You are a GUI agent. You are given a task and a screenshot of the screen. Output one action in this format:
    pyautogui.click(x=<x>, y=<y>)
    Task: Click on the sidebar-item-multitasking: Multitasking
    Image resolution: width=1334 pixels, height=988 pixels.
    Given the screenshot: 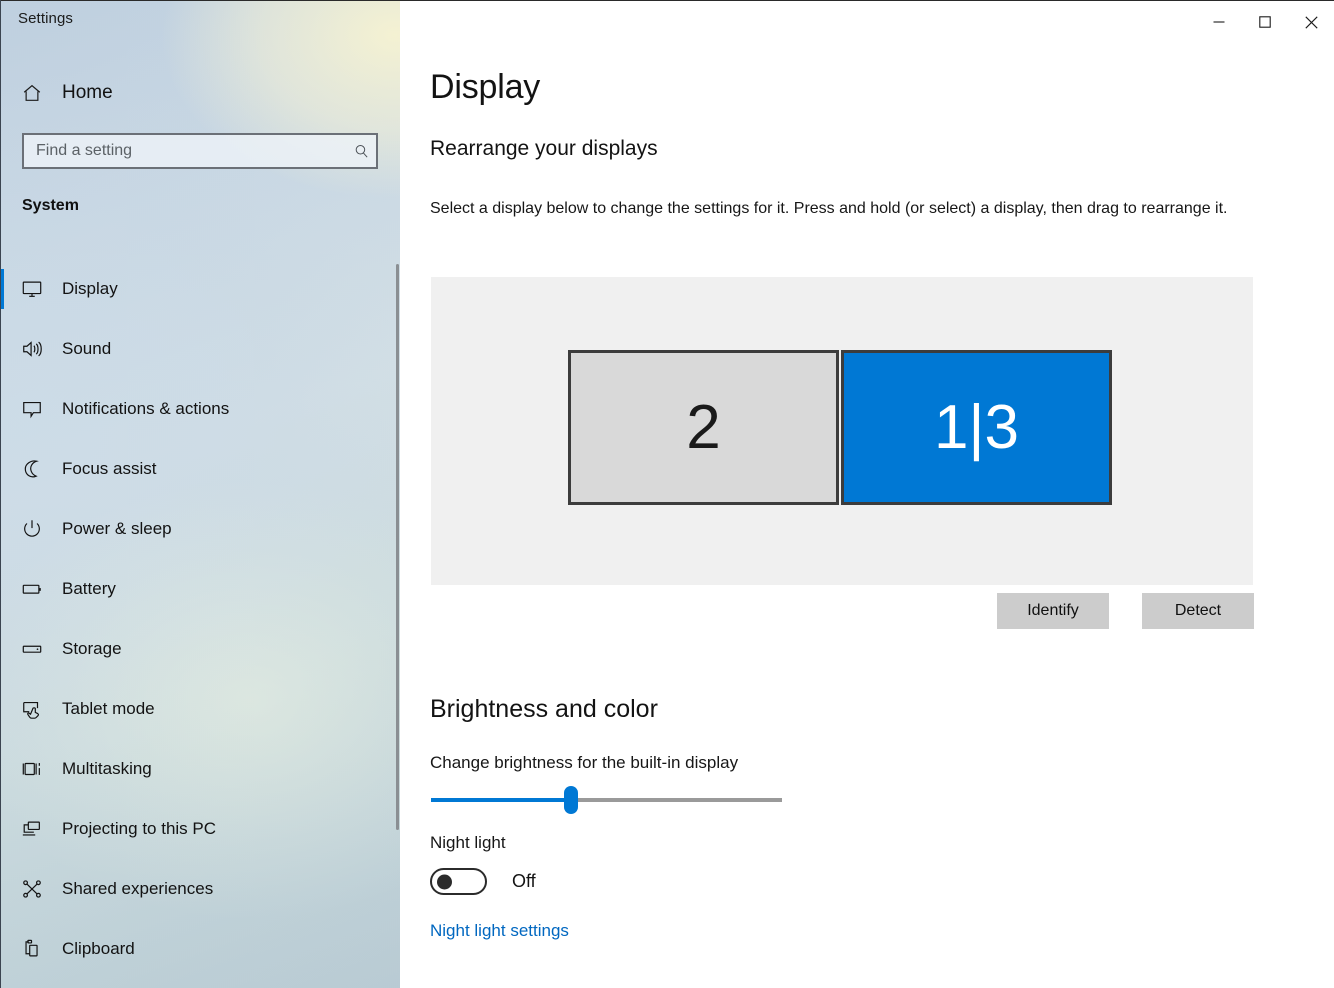 What is the action you would take?
    pyautogui.click(x=200, y=769)
    